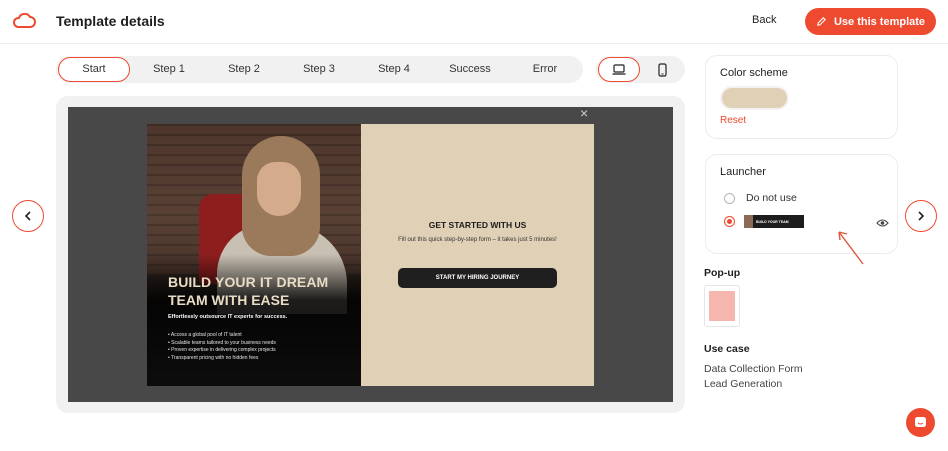 The image size is (948, 451). Describe the element at coordinates (879, 21) in the screenshot. I see `use-template-label: Use this template` at that location.